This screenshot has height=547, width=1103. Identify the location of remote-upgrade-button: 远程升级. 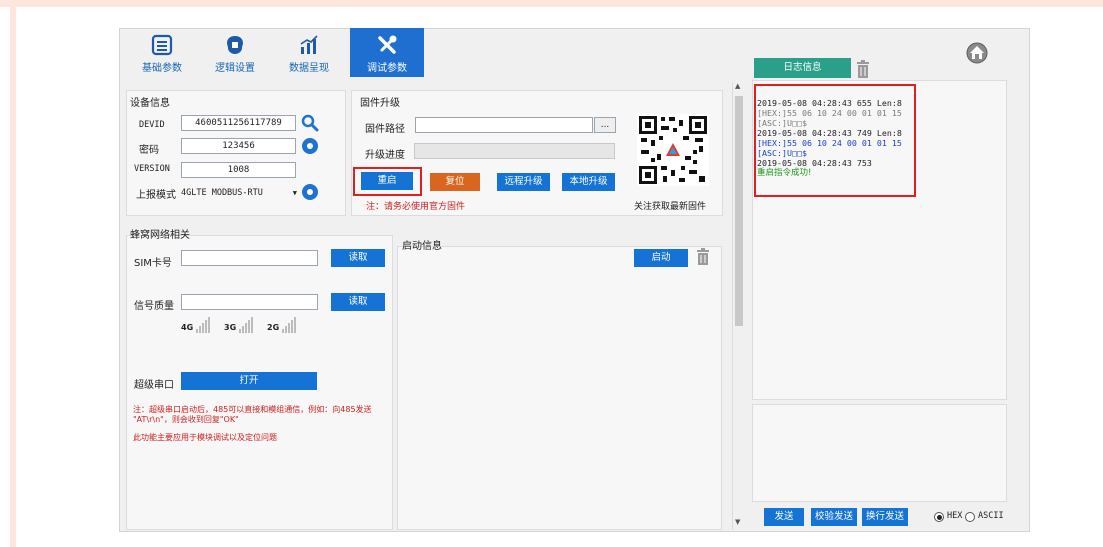
(523, 182).